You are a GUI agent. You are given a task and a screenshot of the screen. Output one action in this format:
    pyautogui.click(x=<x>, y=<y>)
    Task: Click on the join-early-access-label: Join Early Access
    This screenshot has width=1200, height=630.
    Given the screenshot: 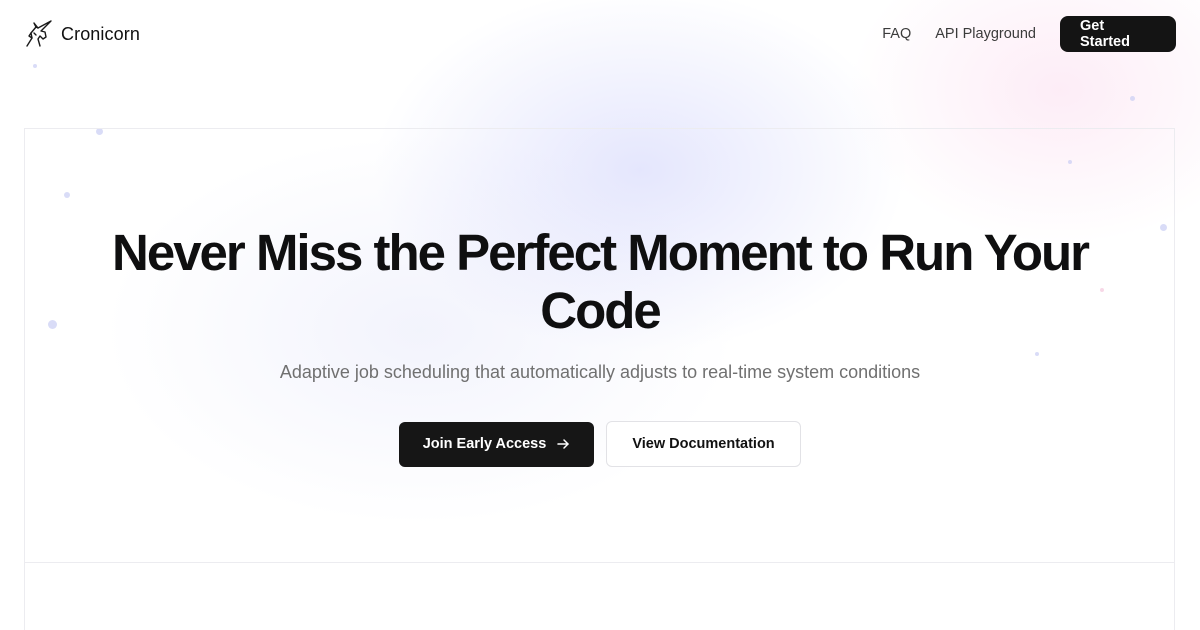 What is the action you would take?
    pyautogui.click(x=484, y=444)
    